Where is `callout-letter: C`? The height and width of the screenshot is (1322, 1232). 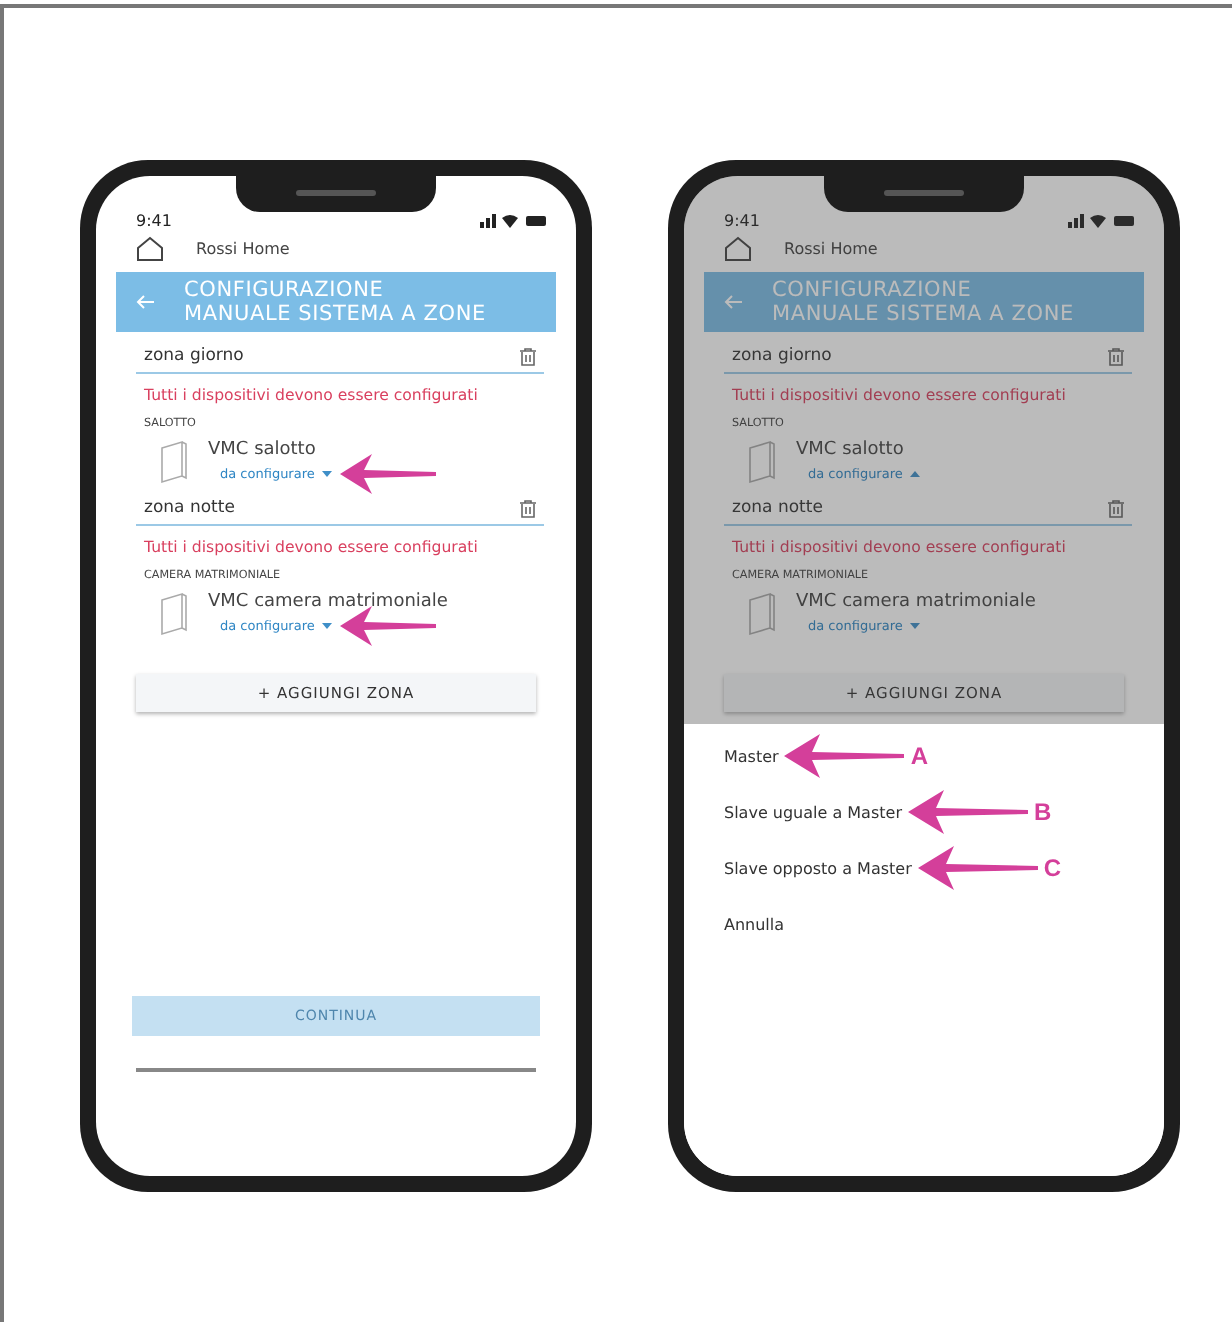 callout-letter: C is located at coordinates (1052, 868).